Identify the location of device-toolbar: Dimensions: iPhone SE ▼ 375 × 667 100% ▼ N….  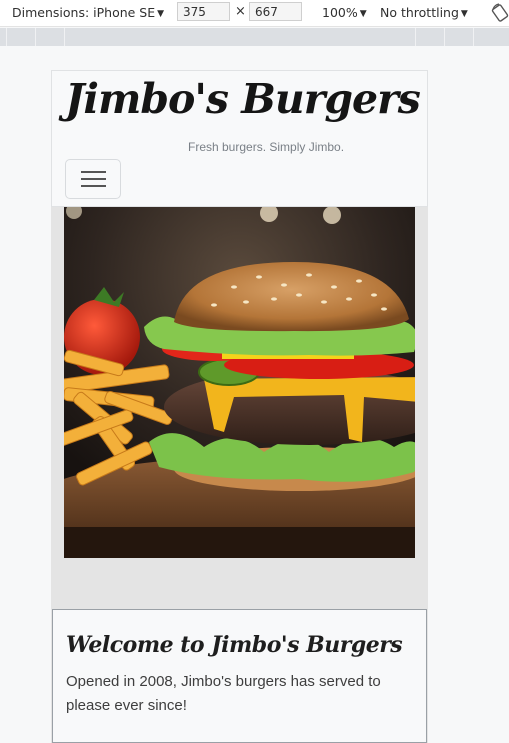
(254, 13).